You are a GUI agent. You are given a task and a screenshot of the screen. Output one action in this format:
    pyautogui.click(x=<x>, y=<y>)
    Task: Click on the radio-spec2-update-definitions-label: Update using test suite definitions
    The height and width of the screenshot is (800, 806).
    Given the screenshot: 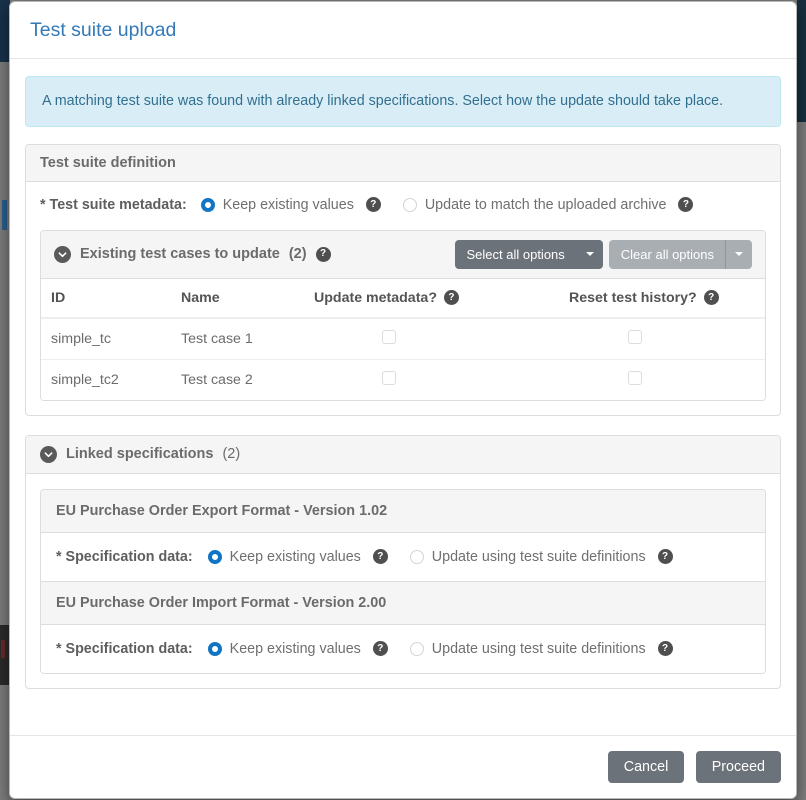 What is the action you would take?
    pyautogui.click(x=538, y=648)
    